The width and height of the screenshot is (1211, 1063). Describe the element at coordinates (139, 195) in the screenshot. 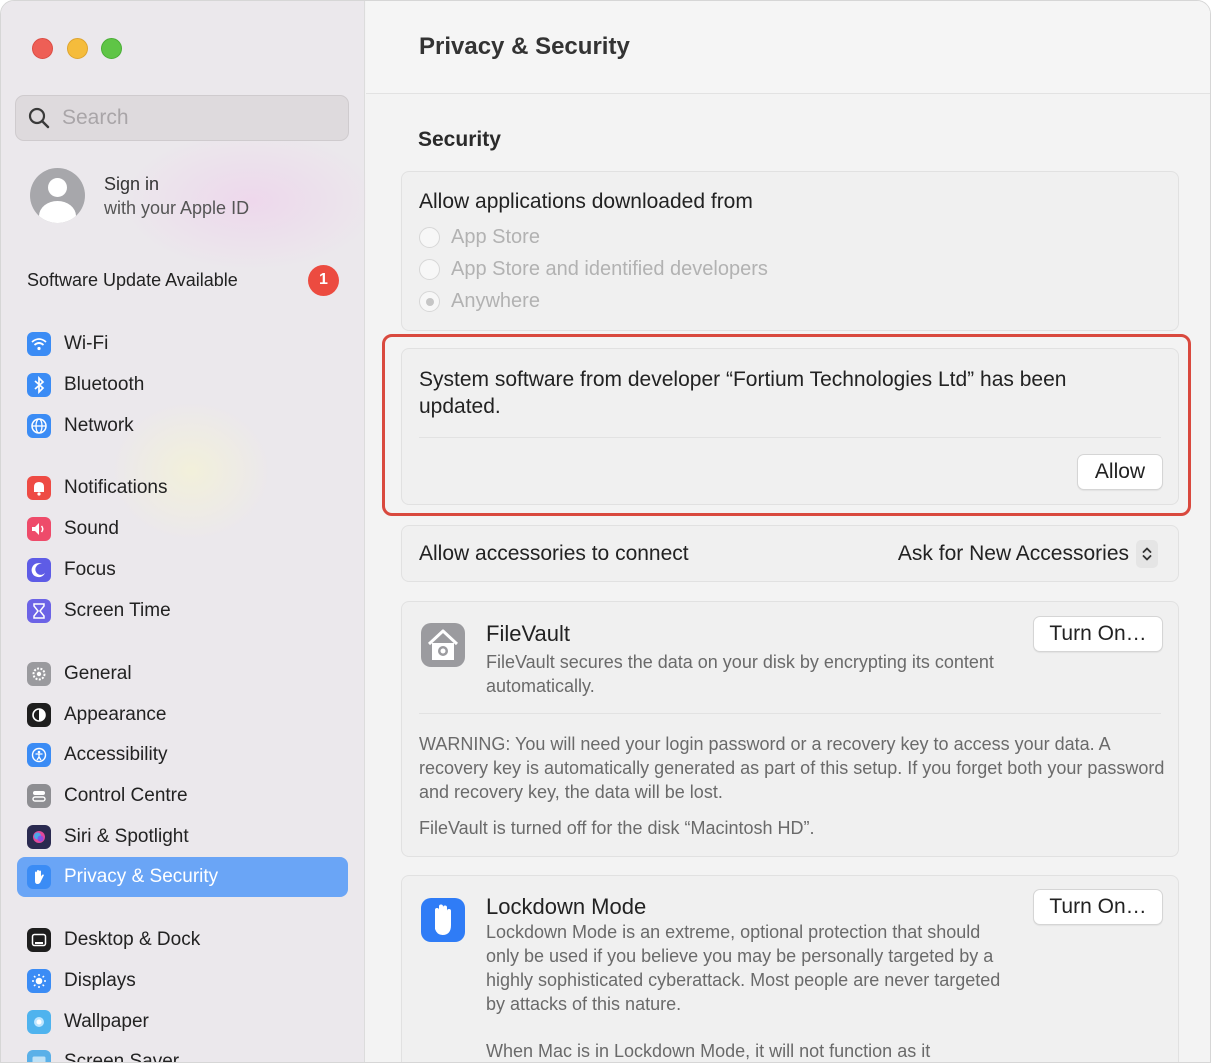

I see `apple-id-sign-in: Sign in with your Apple ID` at that location.